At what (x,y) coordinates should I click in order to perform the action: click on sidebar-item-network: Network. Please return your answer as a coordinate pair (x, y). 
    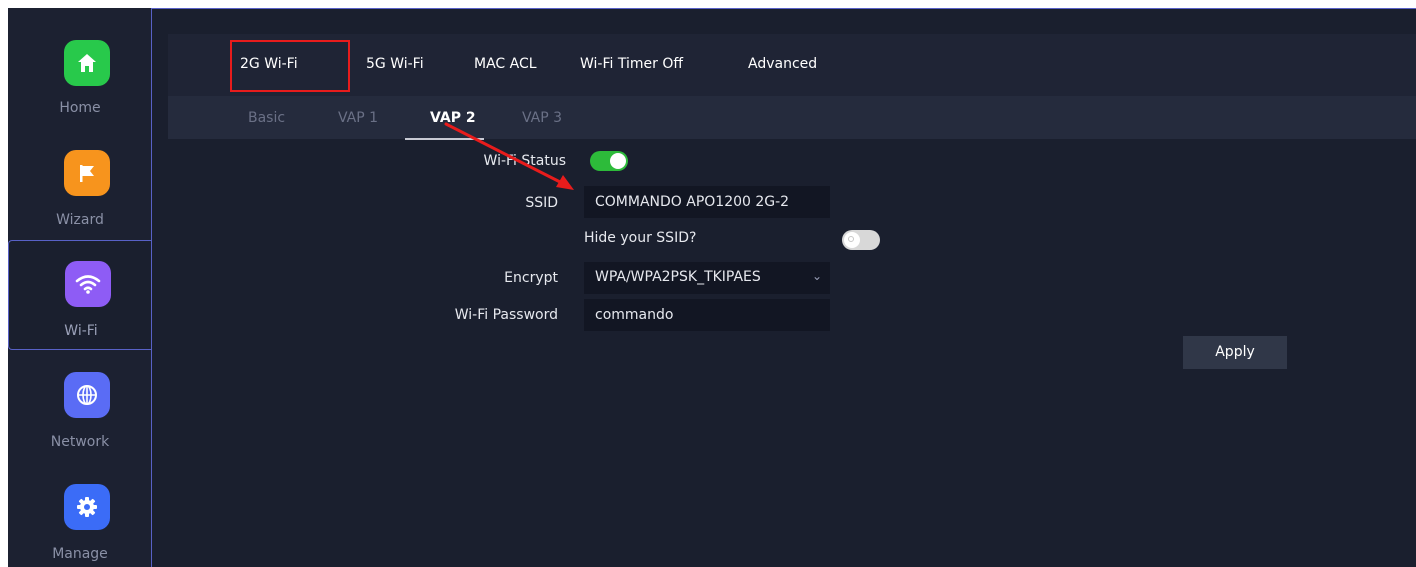
    Looking at the image, I should click on (80, 407).